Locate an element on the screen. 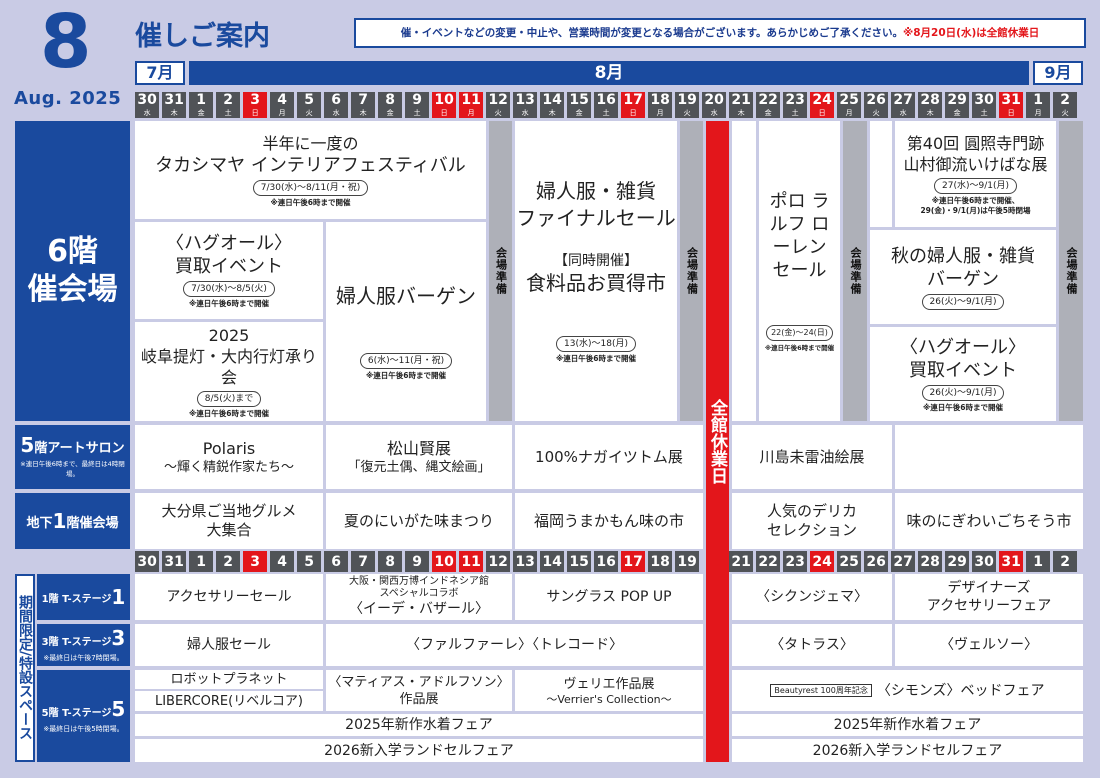 Image resolution: width=1100 pixels, height=778 pixels. day-number: 16 is located at coordinates (606, 100).